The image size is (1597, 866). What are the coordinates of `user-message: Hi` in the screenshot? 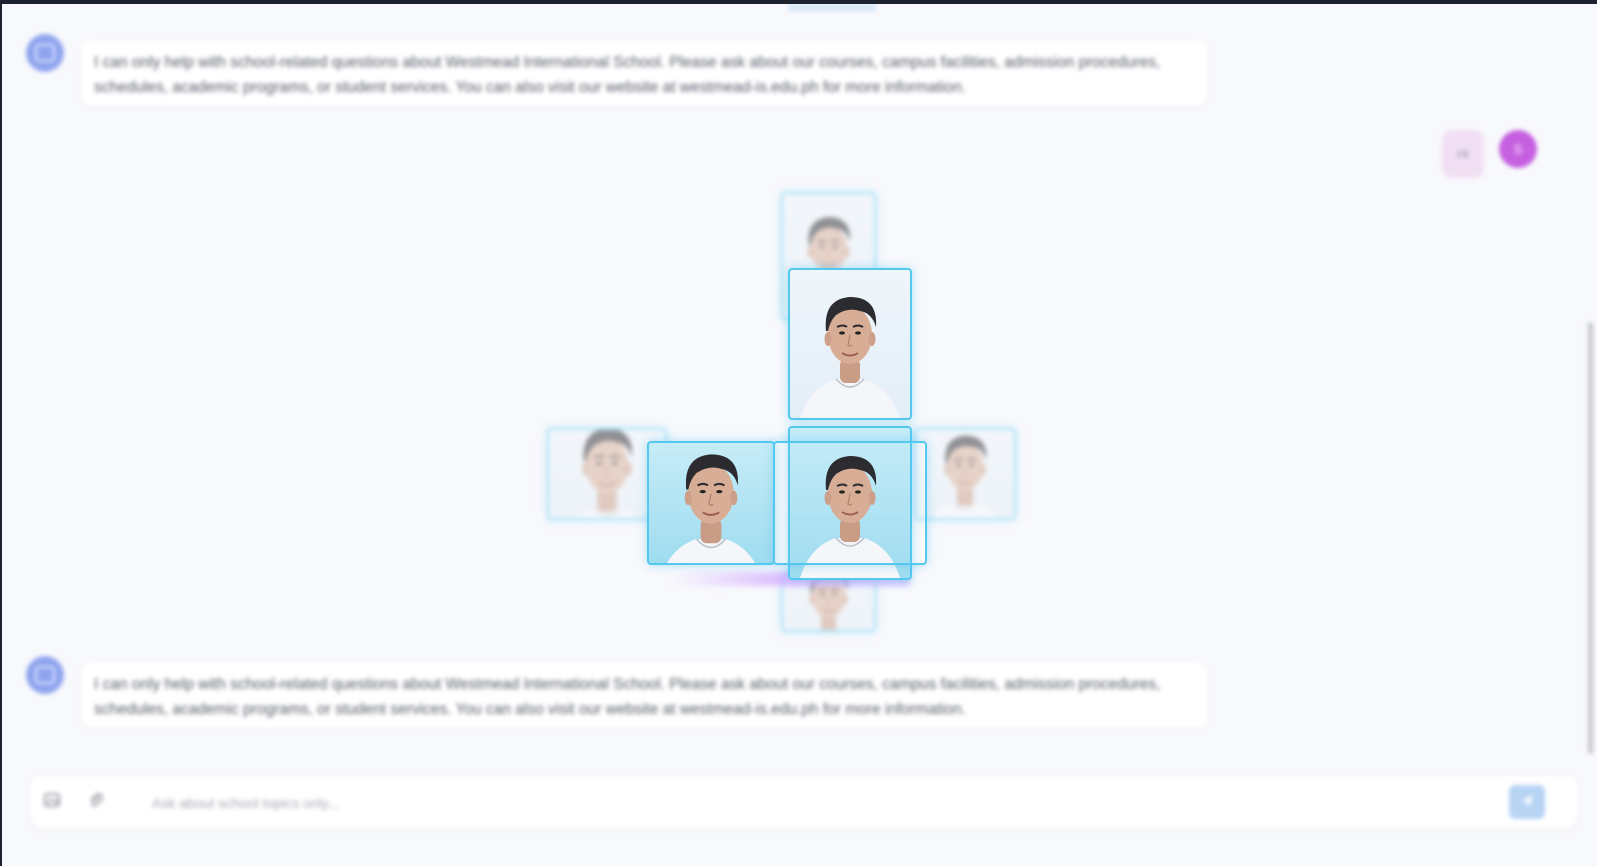 It's located at (1463, 154).